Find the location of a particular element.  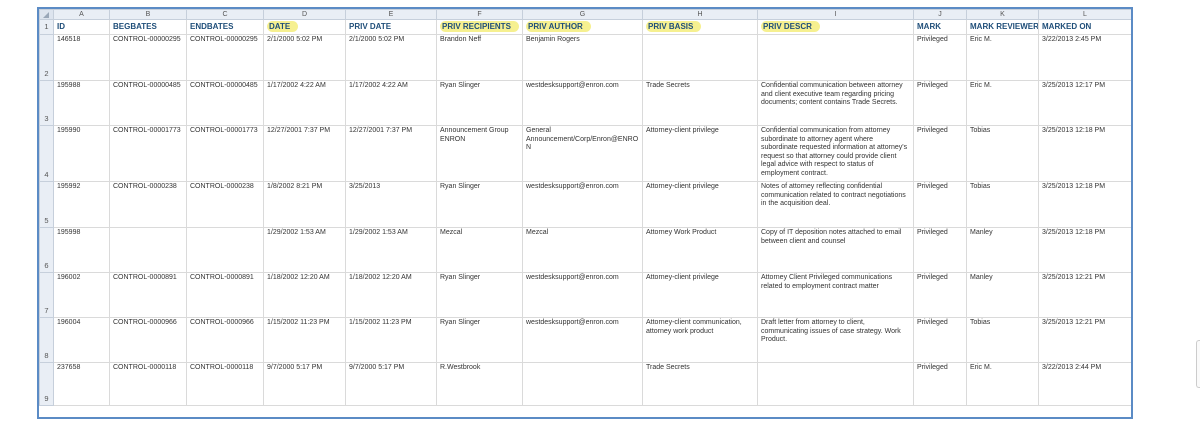

column-header: K is located at coordinates (1002, 14).